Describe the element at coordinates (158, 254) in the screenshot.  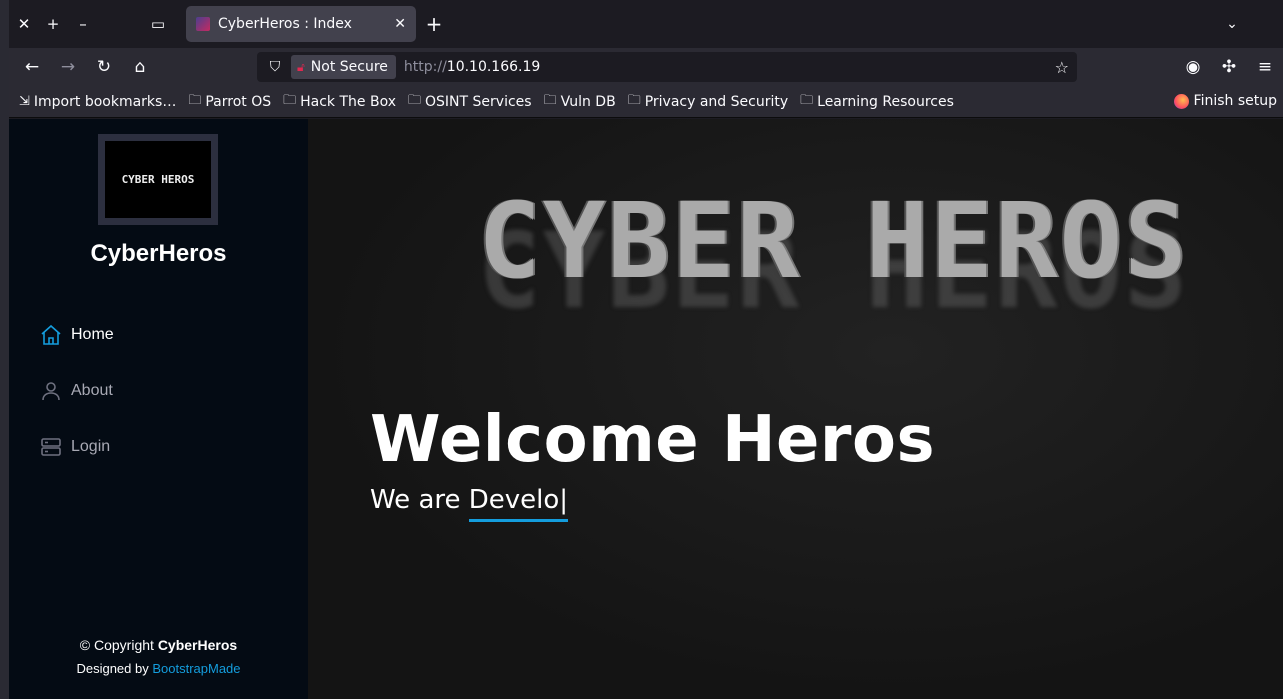
I see `site-name: CyberHeros` at that location.